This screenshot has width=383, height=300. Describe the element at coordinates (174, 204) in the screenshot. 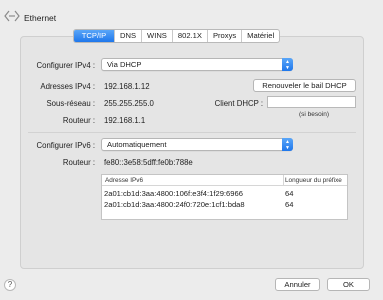

I see `table-row-address: 2a01:cb1d:3aa:4800:24f0:720e:1cf1:bda8` at that location.